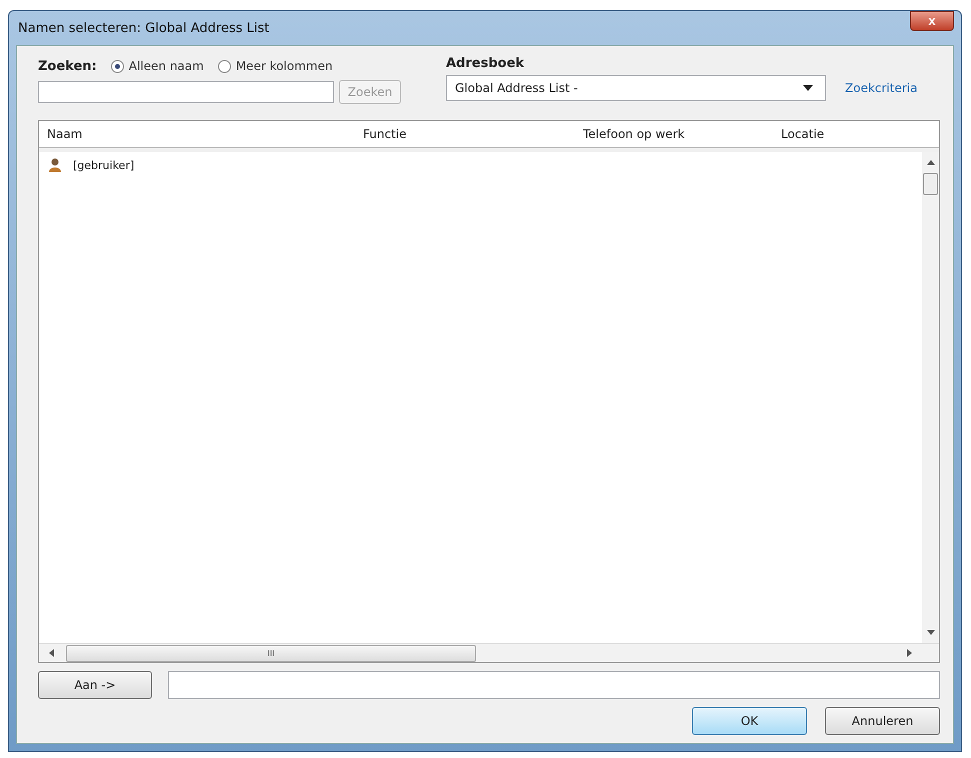 This screenshot has width=971, height=758. I want to click on search-criteria-link: Zoekcriteria, so click(881, 88).